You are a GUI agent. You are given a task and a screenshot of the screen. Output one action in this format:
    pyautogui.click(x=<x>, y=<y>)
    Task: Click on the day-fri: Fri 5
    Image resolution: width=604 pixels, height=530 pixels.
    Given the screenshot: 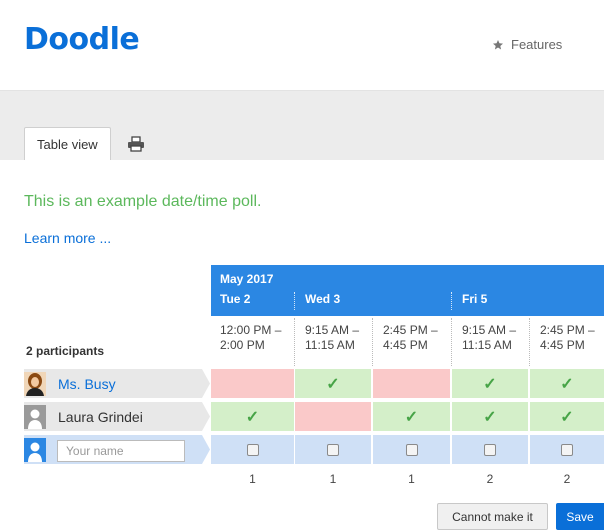 What is the action you would take?
    pyautogui.click(x=475, y=299)
    